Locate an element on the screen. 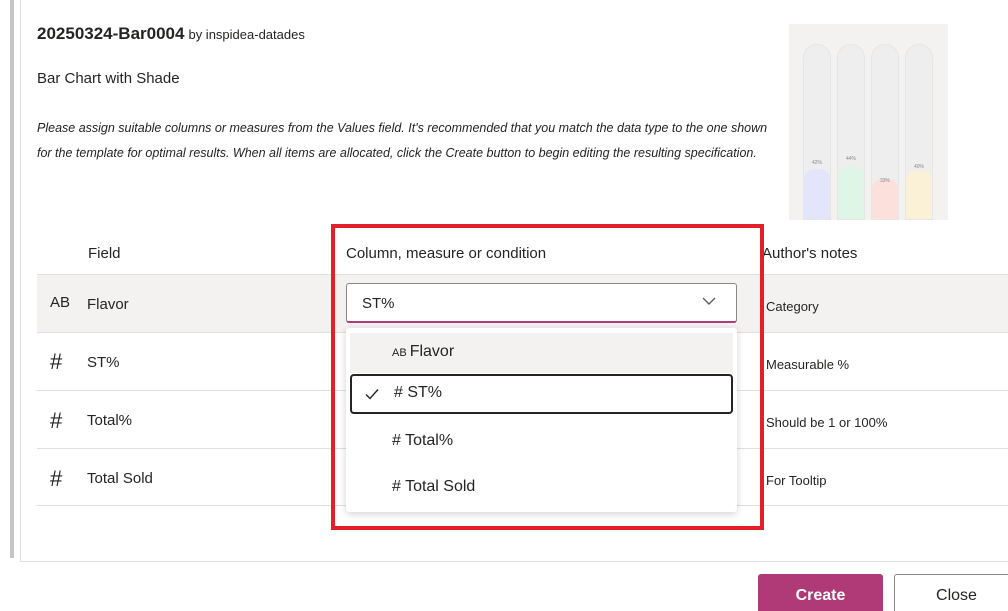 Image resolution: width=1008 pixels, height=611 pixels. header-field: Field is located at coordinates (104, 253).